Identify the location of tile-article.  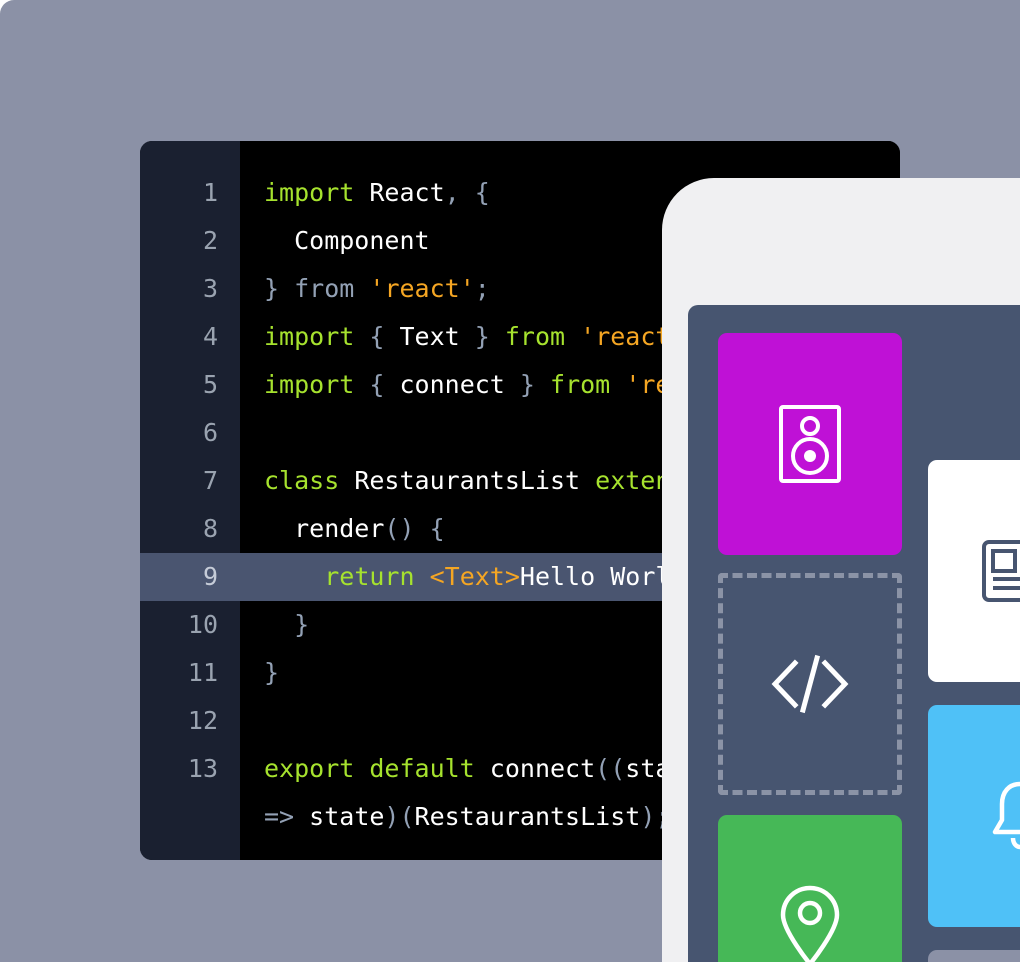
(974, 571).